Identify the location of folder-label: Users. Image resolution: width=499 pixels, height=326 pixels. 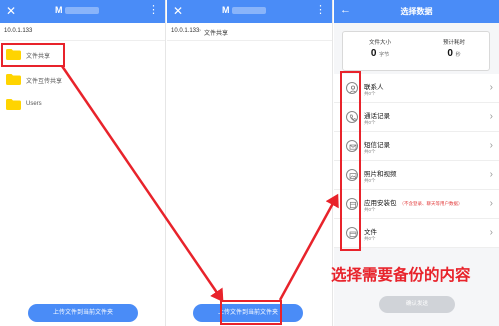
(34, 104).